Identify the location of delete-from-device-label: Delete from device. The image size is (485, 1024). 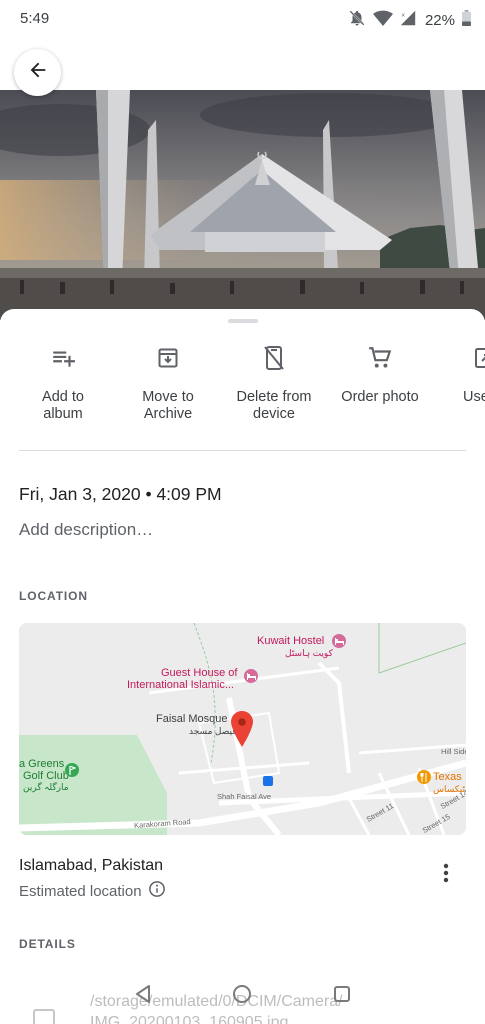
(274, 405).